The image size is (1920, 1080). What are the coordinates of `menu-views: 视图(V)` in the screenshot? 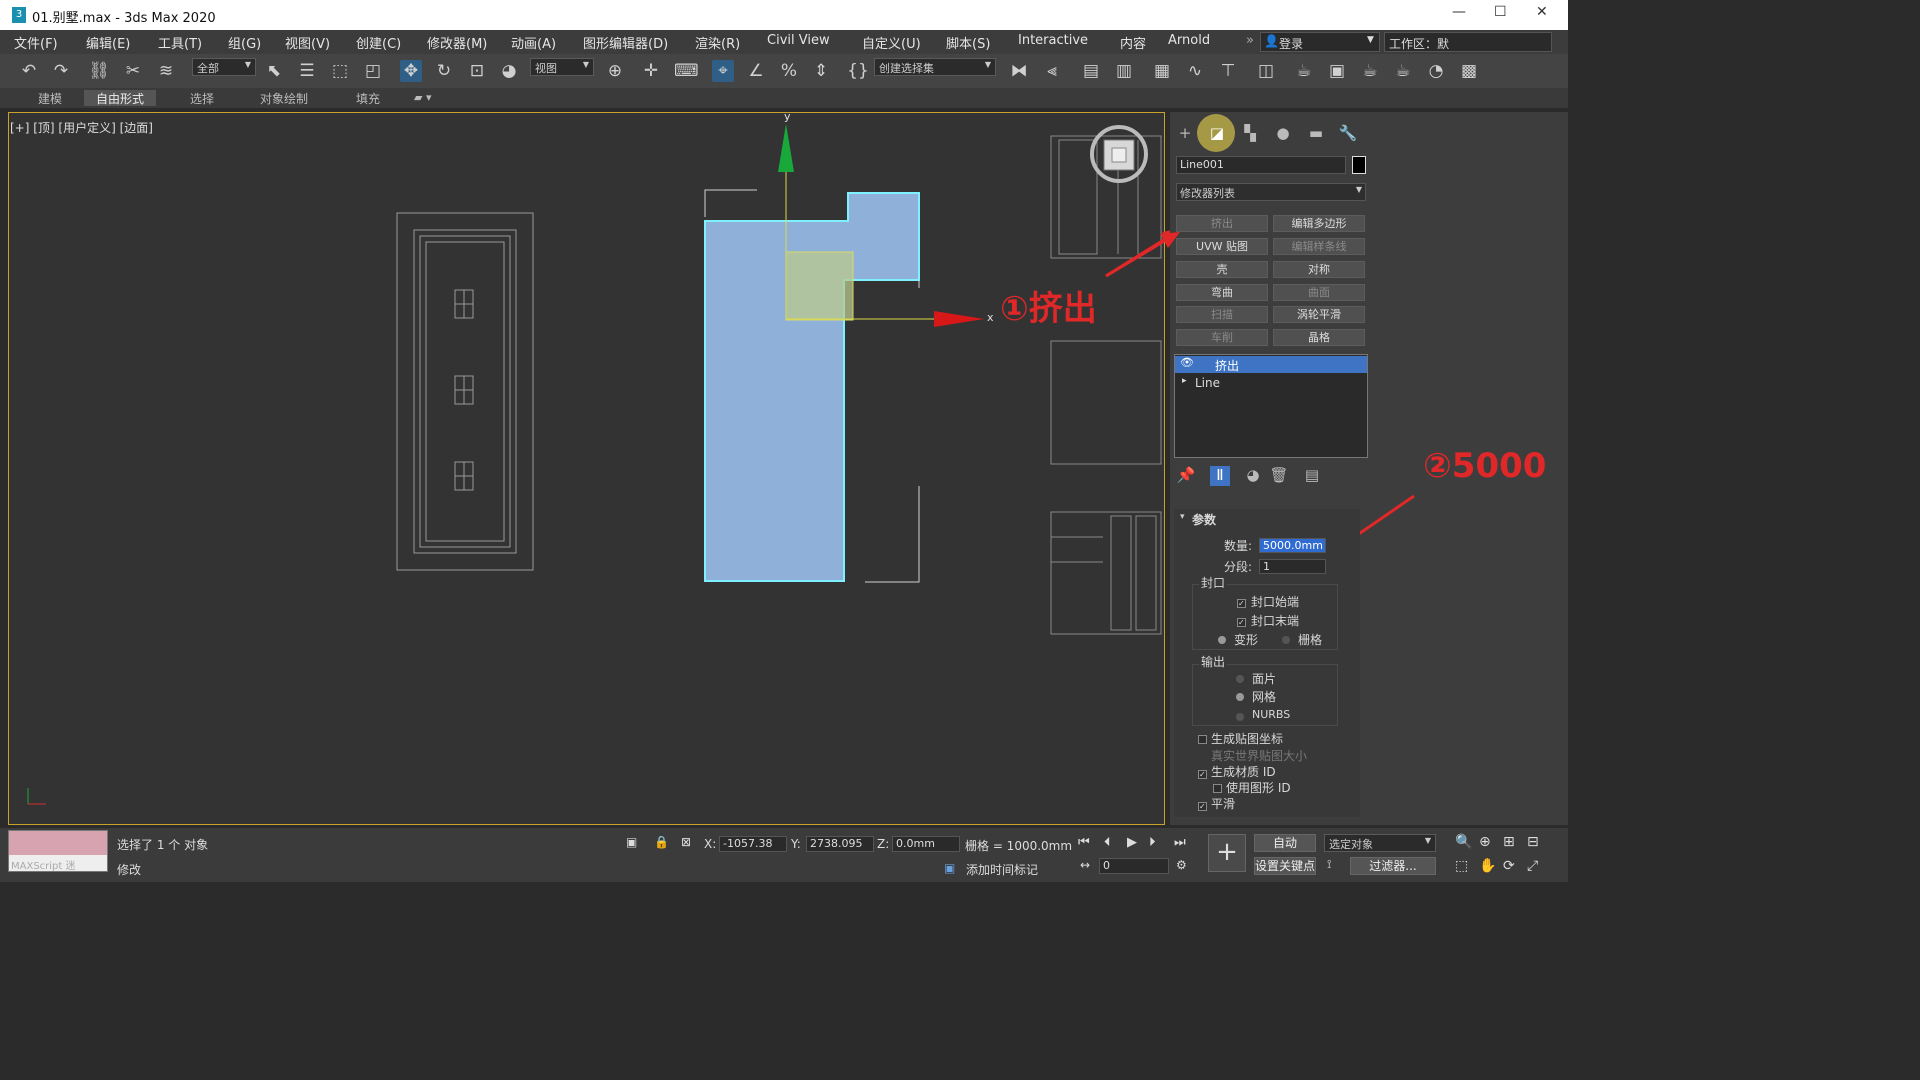 It's located at (307, 42).